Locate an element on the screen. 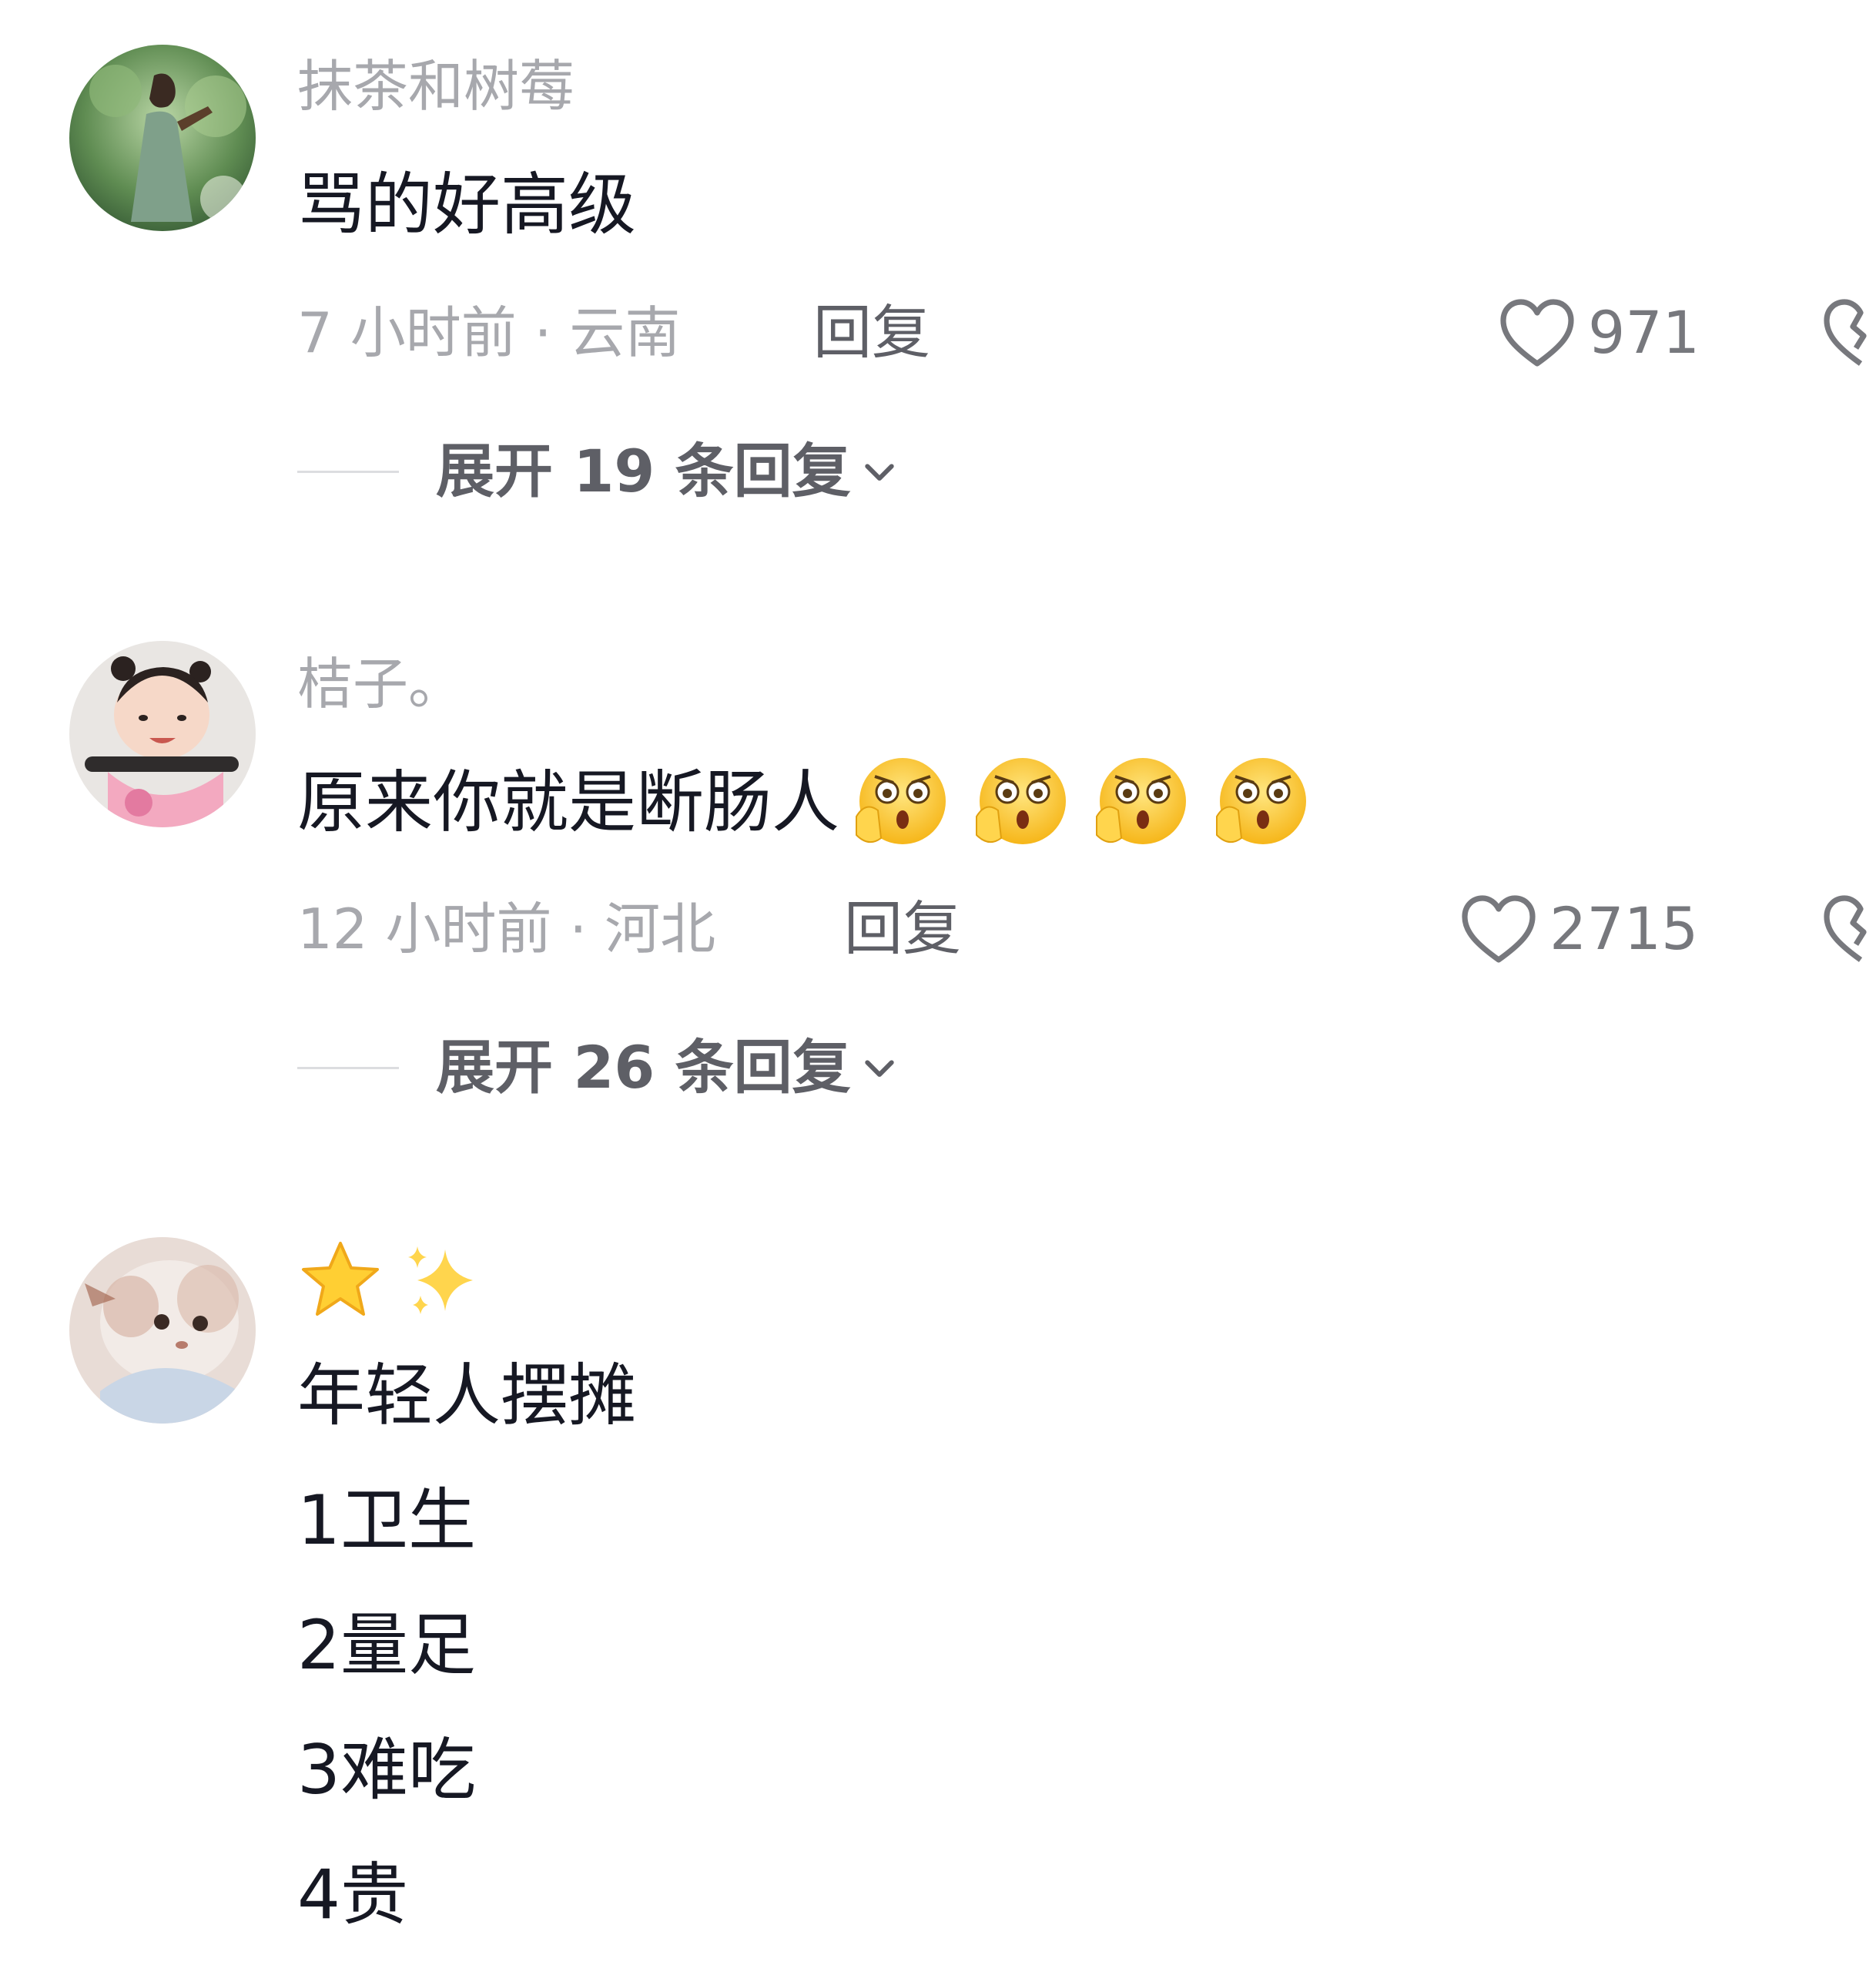 The width and height of the screenshot is (1876, 1972). comment-text: 3难吃 is located at coordinates (386, 1769).